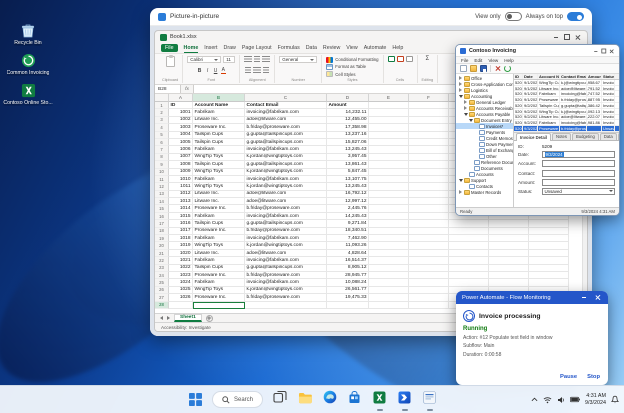 The height and width of the screenshot is (413, 624). Describe the element at coordinates (348, 290) in the screenshot. I see `cell-D26: 26,561.77` at that location.